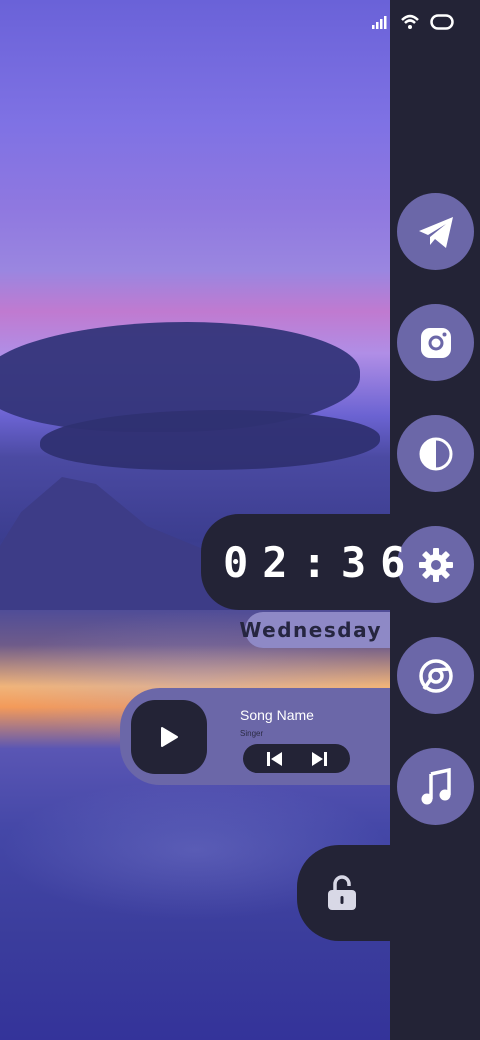  I want to click on chrome-icon, so click(435, 675).